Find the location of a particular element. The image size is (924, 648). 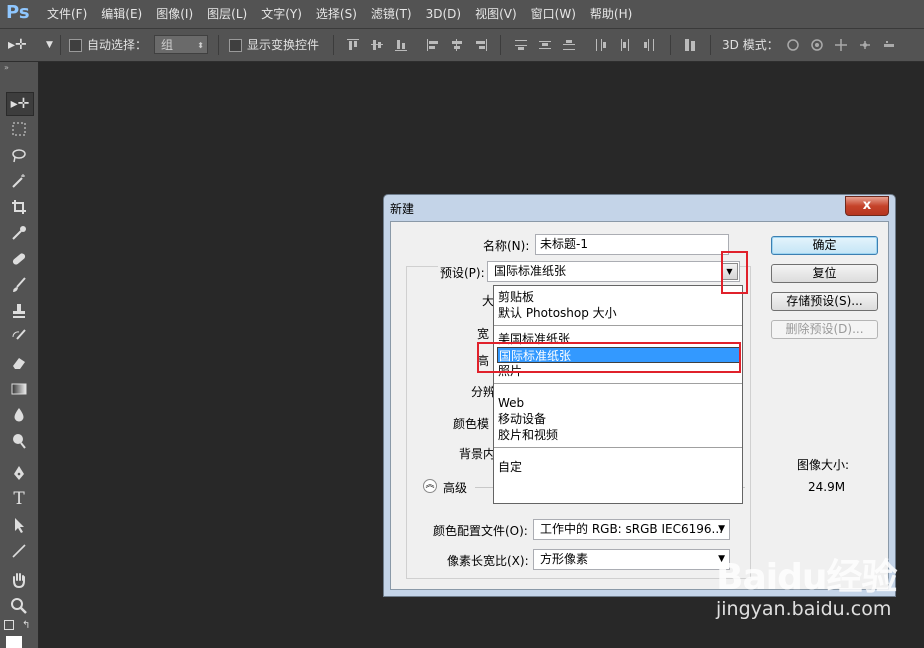

align-top-icon is located at coordinates (353, 45).